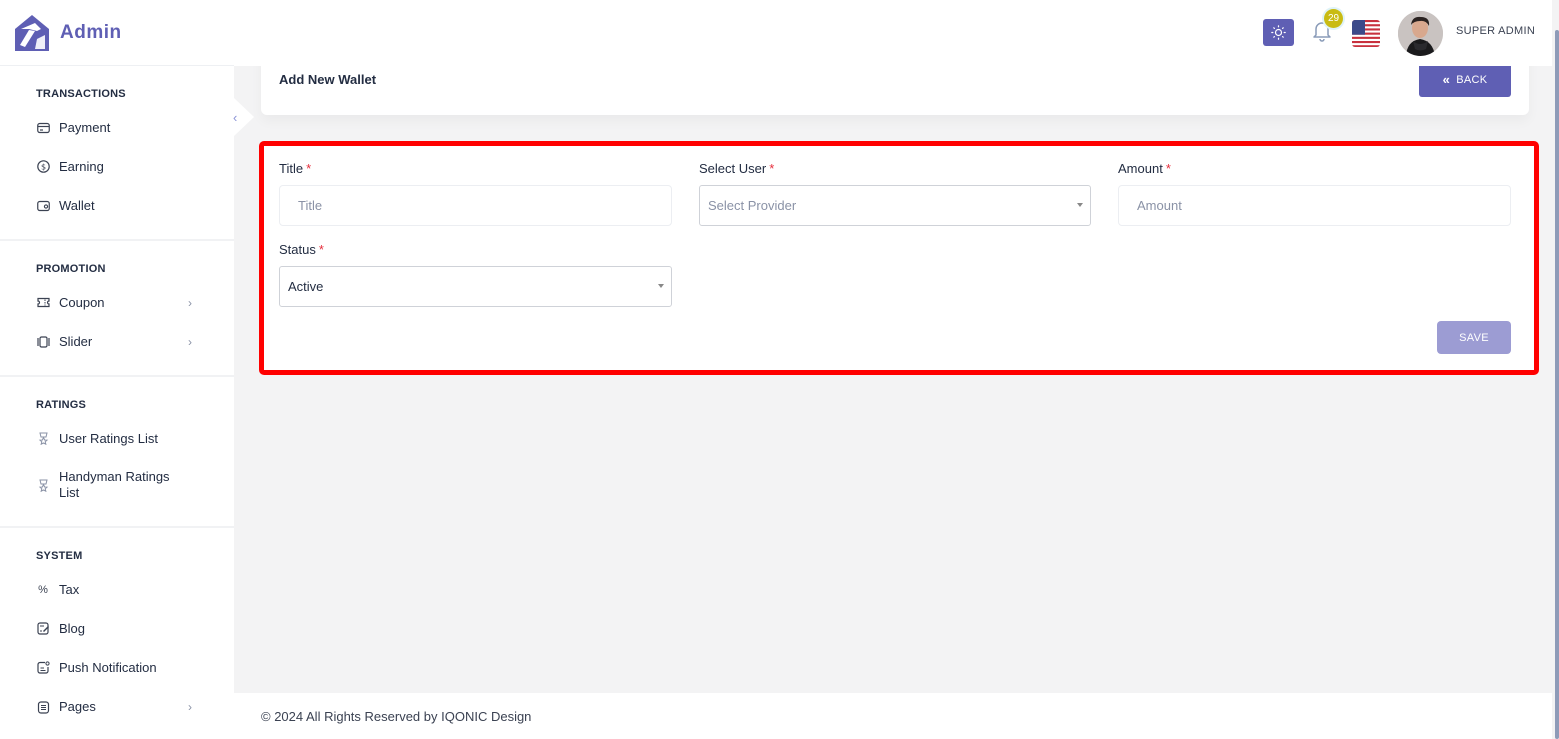 The height and width of the screenshot is (739, 1559). What do you see at coordinates (43, 342) in the screenshot?
I see `slider-icon` at bounding box center [43, 342].